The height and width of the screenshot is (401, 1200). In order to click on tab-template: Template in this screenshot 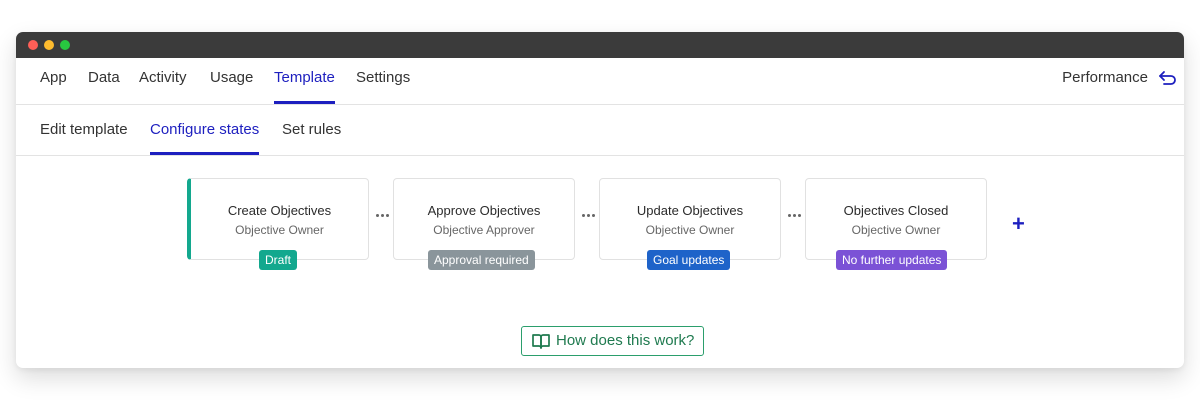, I will do `click(304, 81)`.